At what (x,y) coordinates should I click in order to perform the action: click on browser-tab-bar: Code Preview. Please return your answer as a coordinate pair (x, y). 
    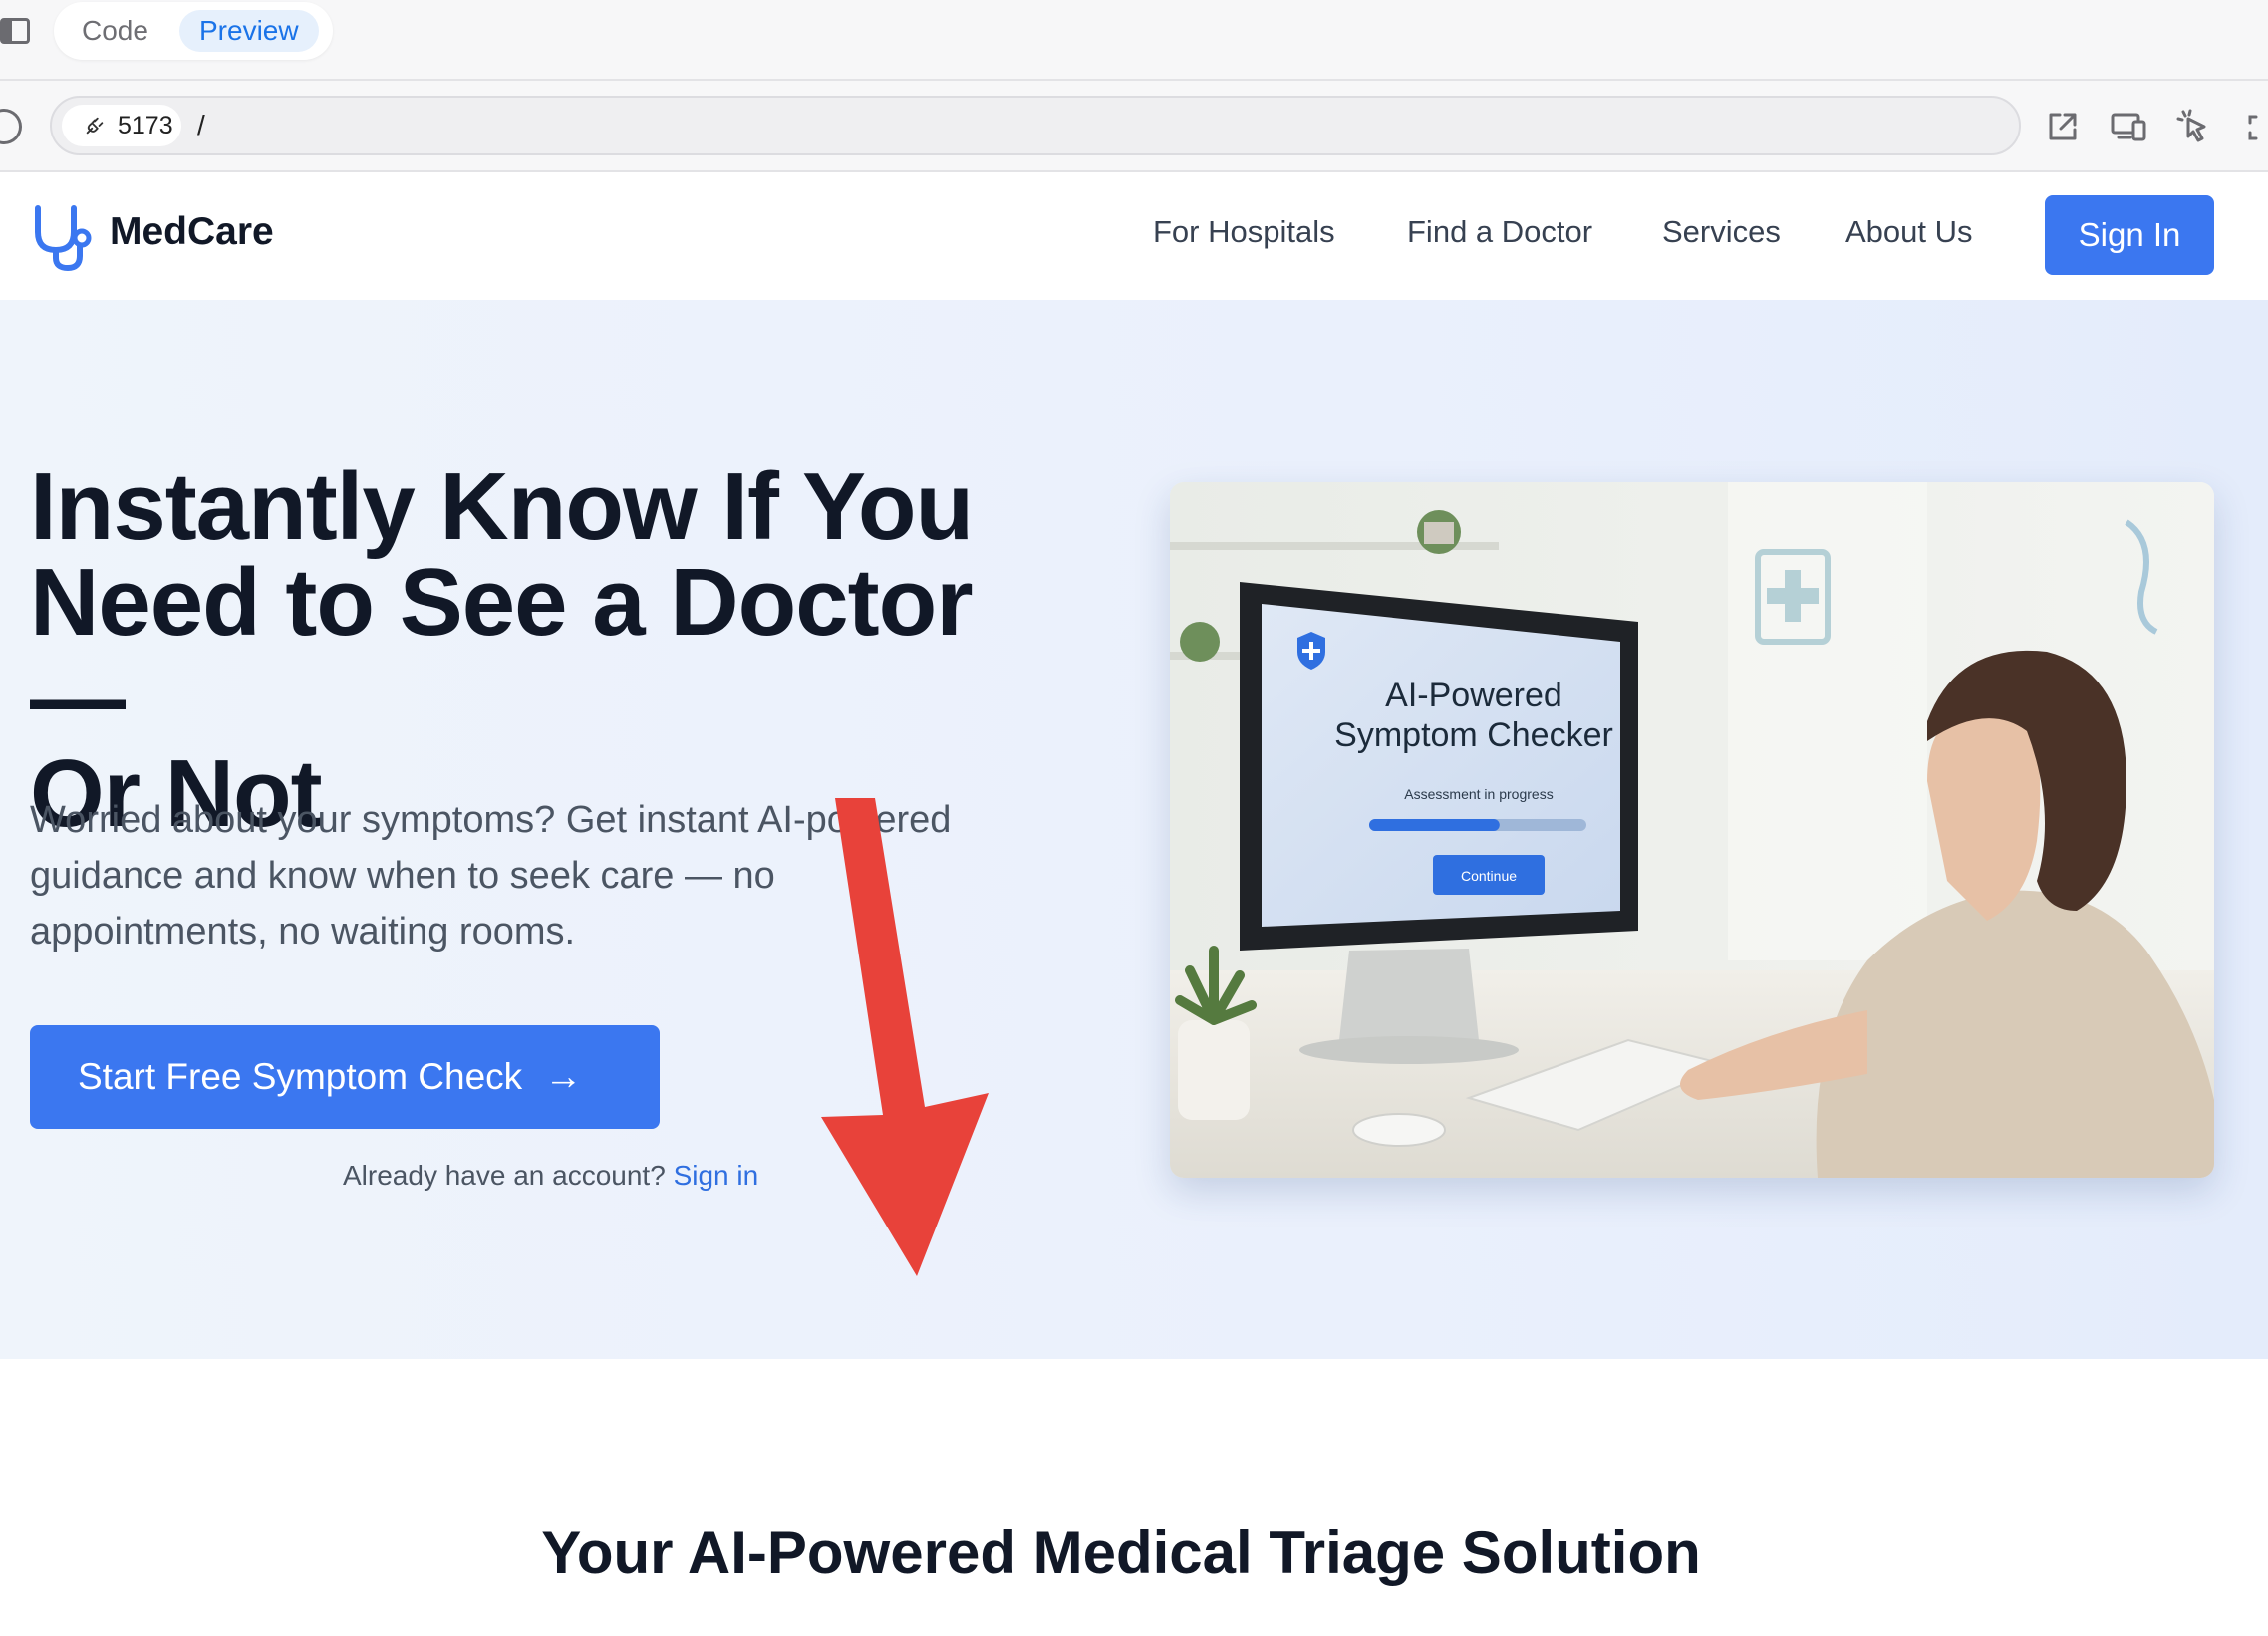
    Looking at the image, I should click on (1134, 40).